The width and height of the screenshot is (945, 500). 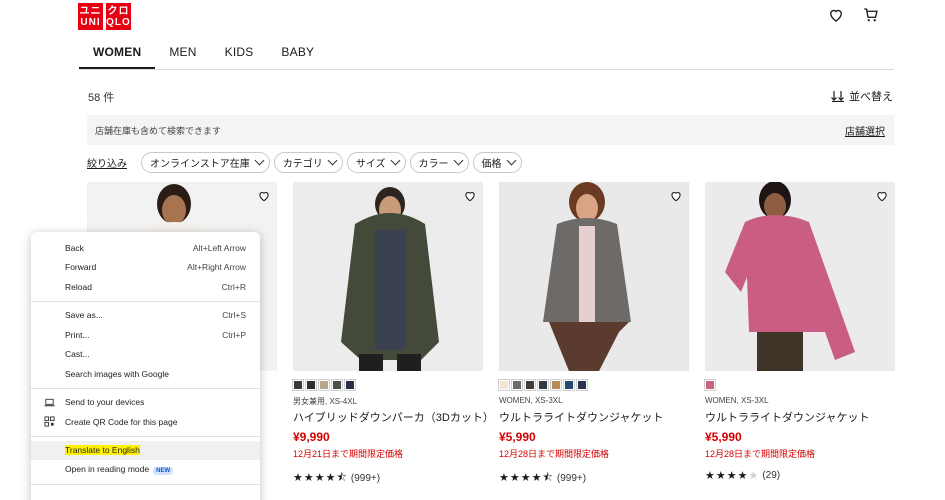 I want to click on filter-bar: 絞り込み オンラインストア在庫 カテゴリ サイズ カラー 価格, so click(x=304, y=162).